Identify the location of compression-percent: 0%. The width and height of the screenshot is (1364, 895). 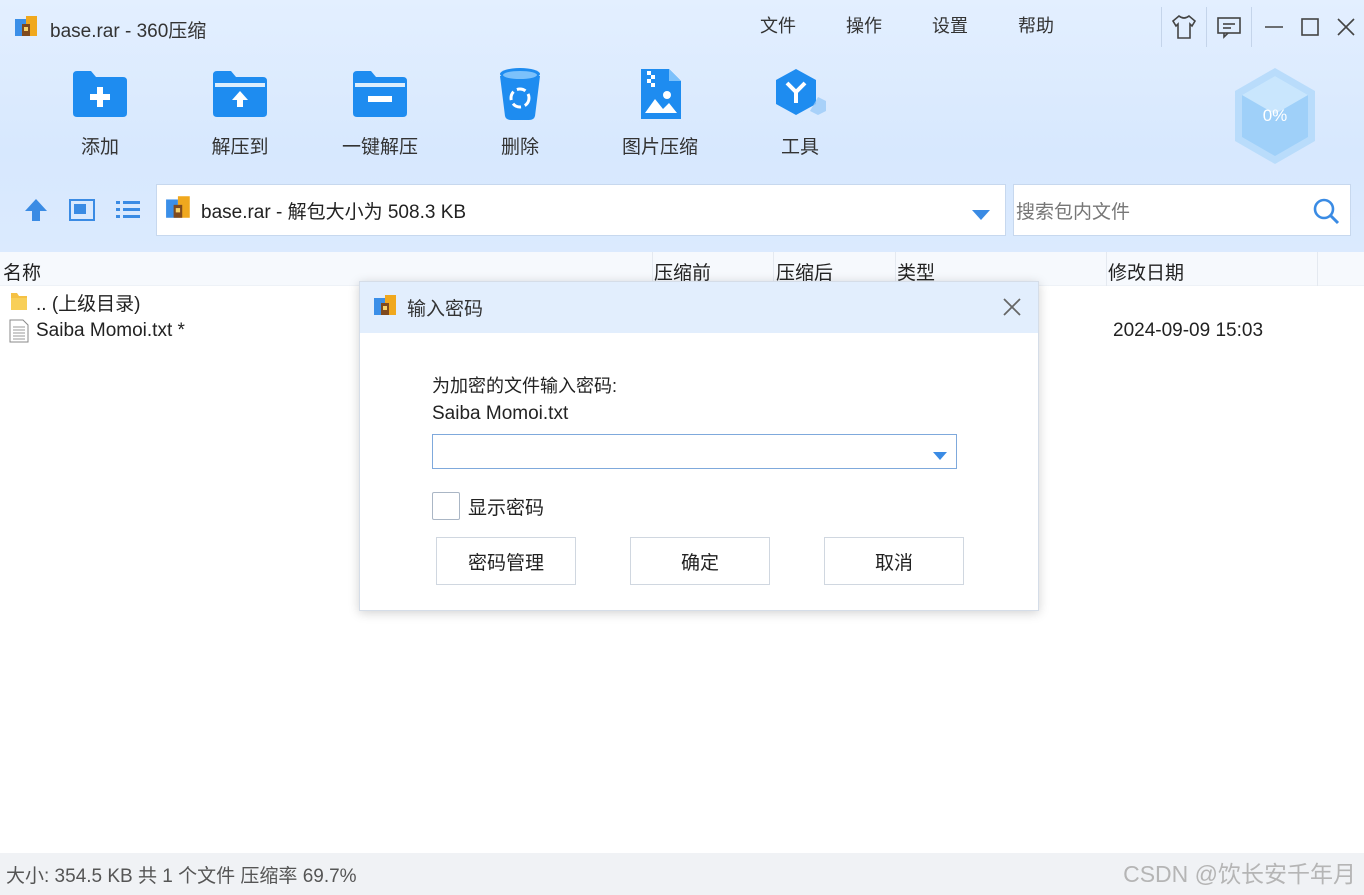
(1275, 115).